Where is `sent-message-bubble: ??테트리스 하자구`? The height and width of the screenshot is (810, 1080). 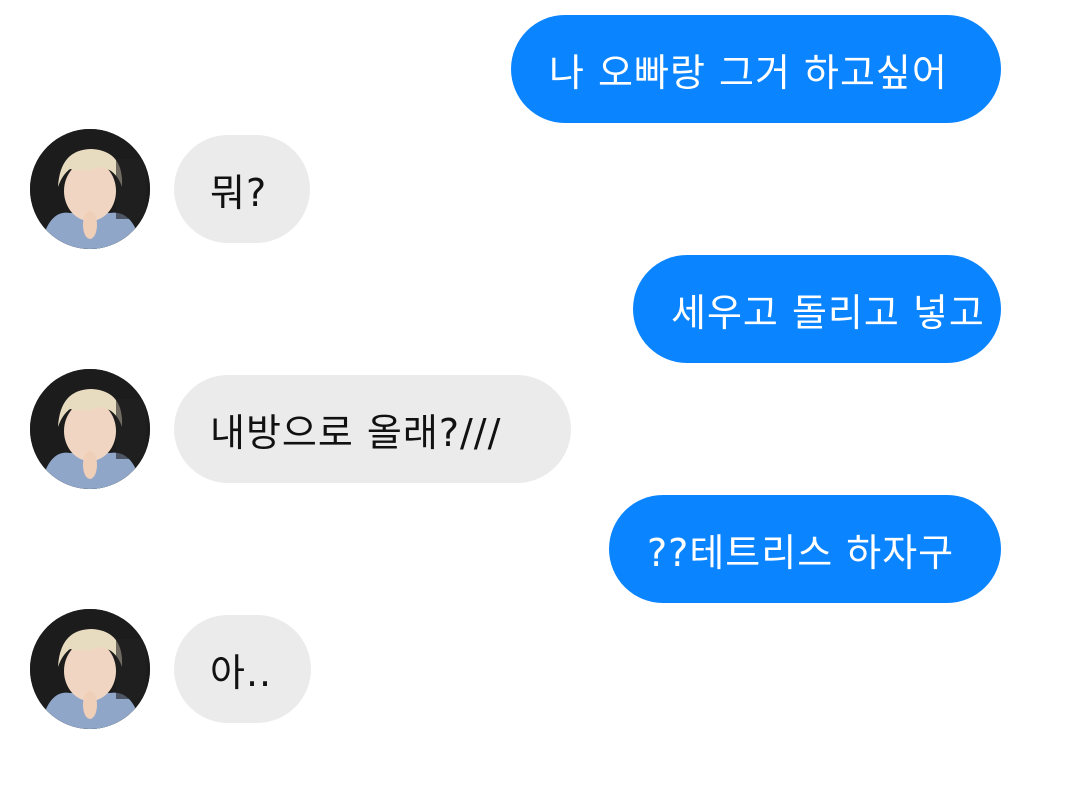 sent-message-bubble: ??테트리스 하자구 is located at coordinates (805, 549).